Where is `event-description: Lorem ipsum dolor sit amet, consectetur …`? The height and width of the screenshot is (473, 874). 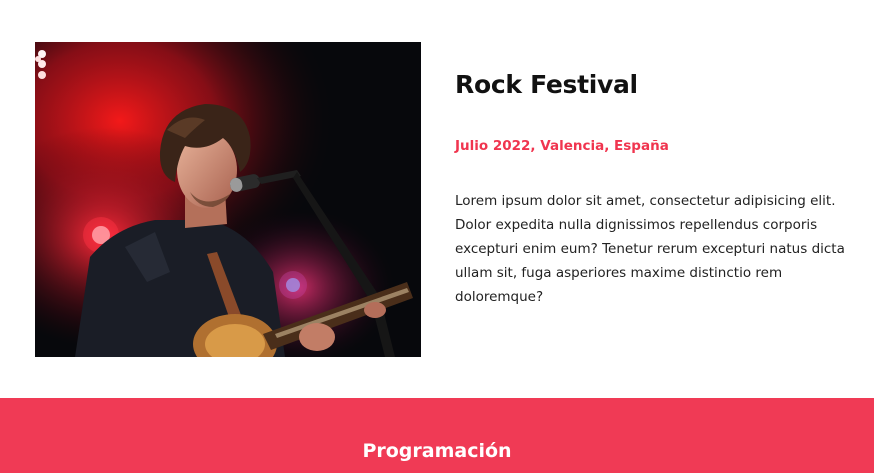 event-description: Lorem ipsum dolor sit amet, consectetur … is located at coordinates (650, 249).